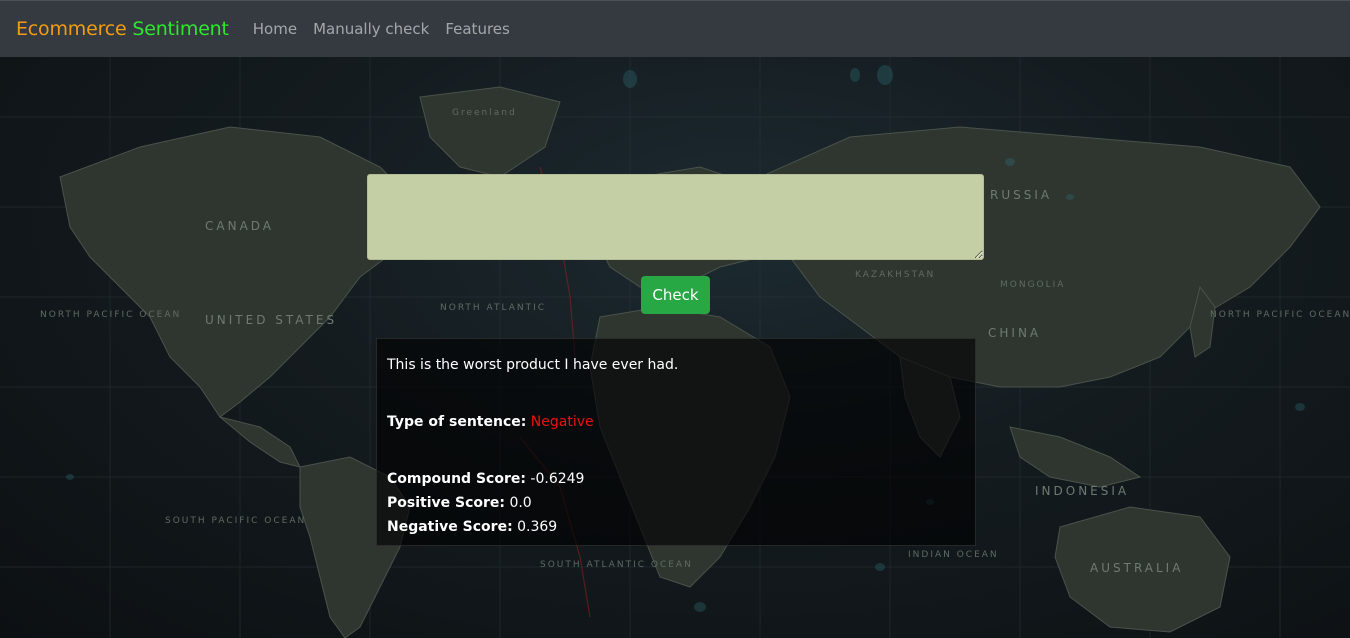 Image resolution: width=1350 pixels, height=638 pixels. What do you see at coordinates (1280, 315) in the screenshot?
I see `map-label-north-pacific-right: NORTH PACIFIC OCEAN` at bounding box center [1280, 315].